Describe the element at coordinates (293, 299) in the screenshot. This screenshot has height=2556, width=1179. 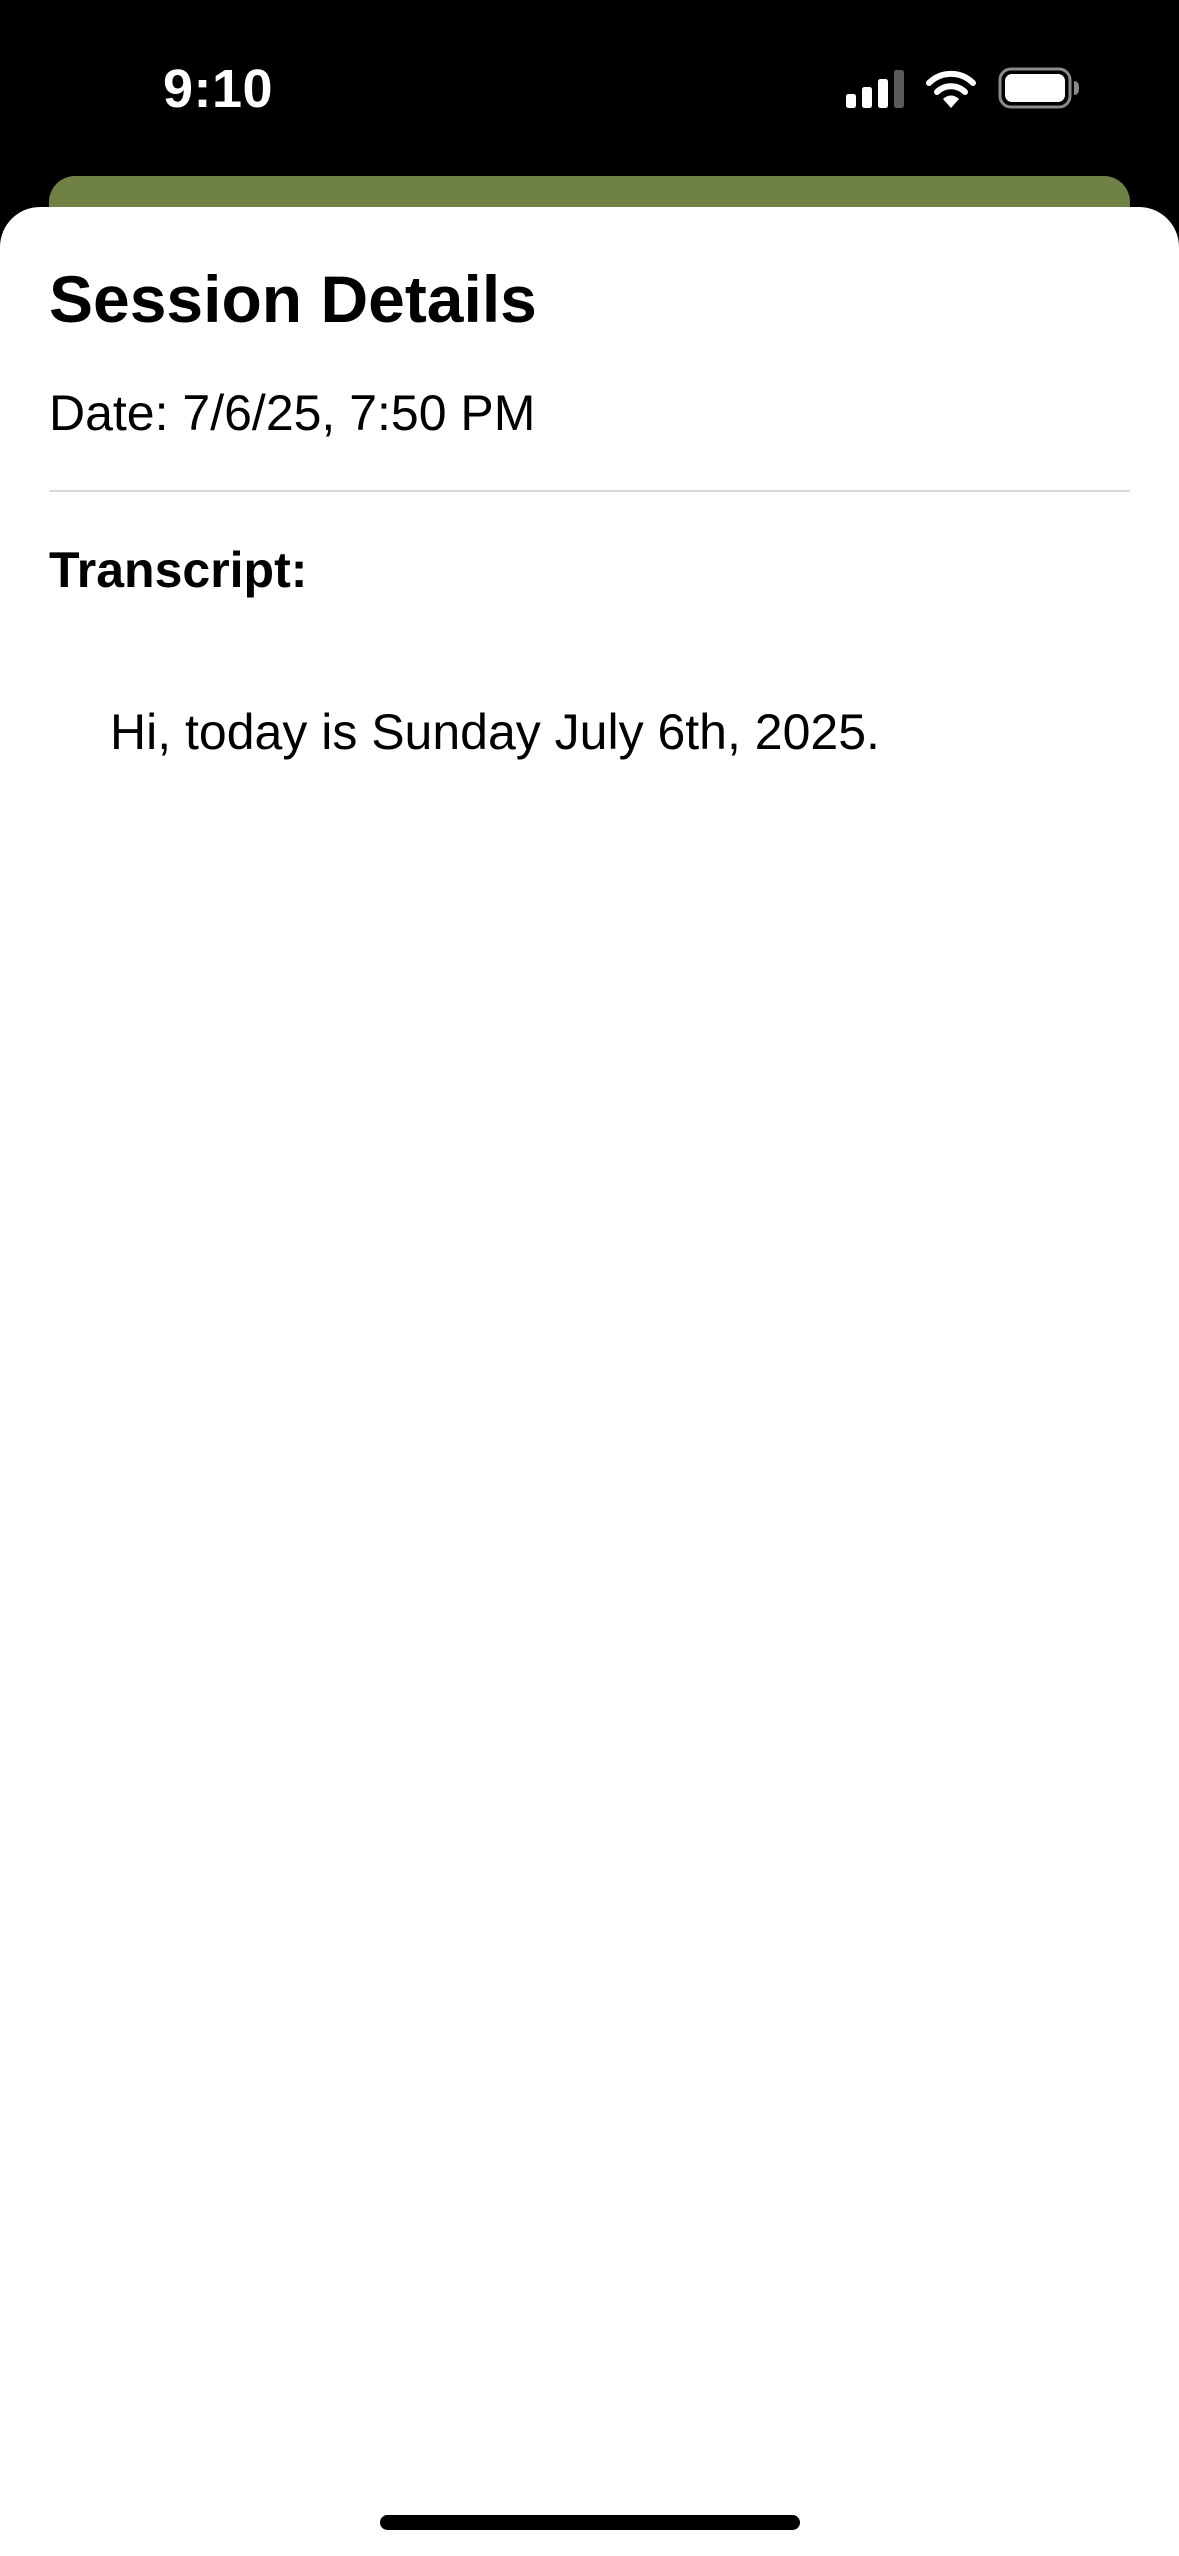
I see `page-title: Session Details` at that location.